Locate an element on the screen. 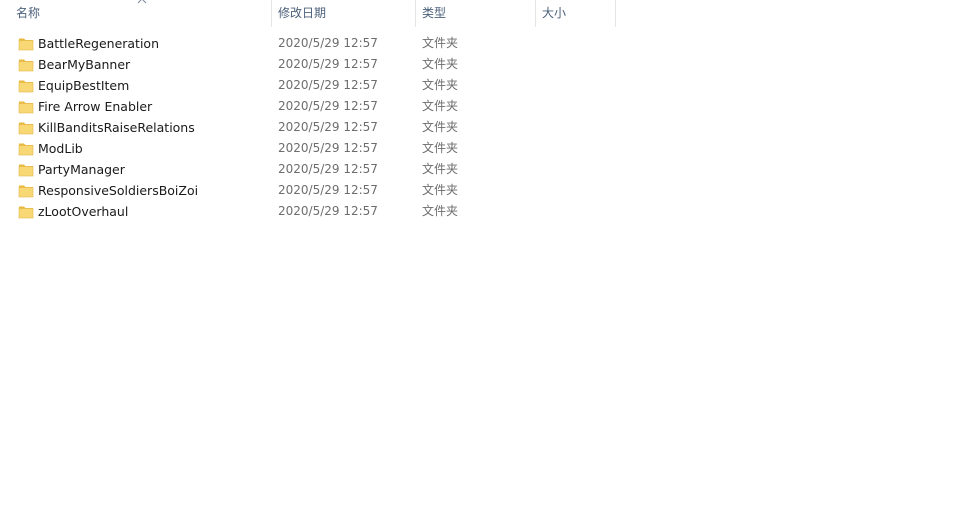  item-name: KillBanditsRaiseRelations is located at coordinates (116, 127).